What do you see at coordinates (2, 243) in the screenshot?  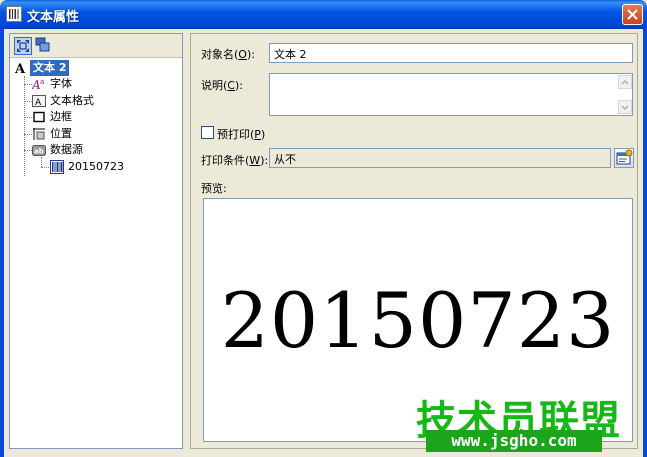 I see `window-frame-left` at bounding box center [2, 243].